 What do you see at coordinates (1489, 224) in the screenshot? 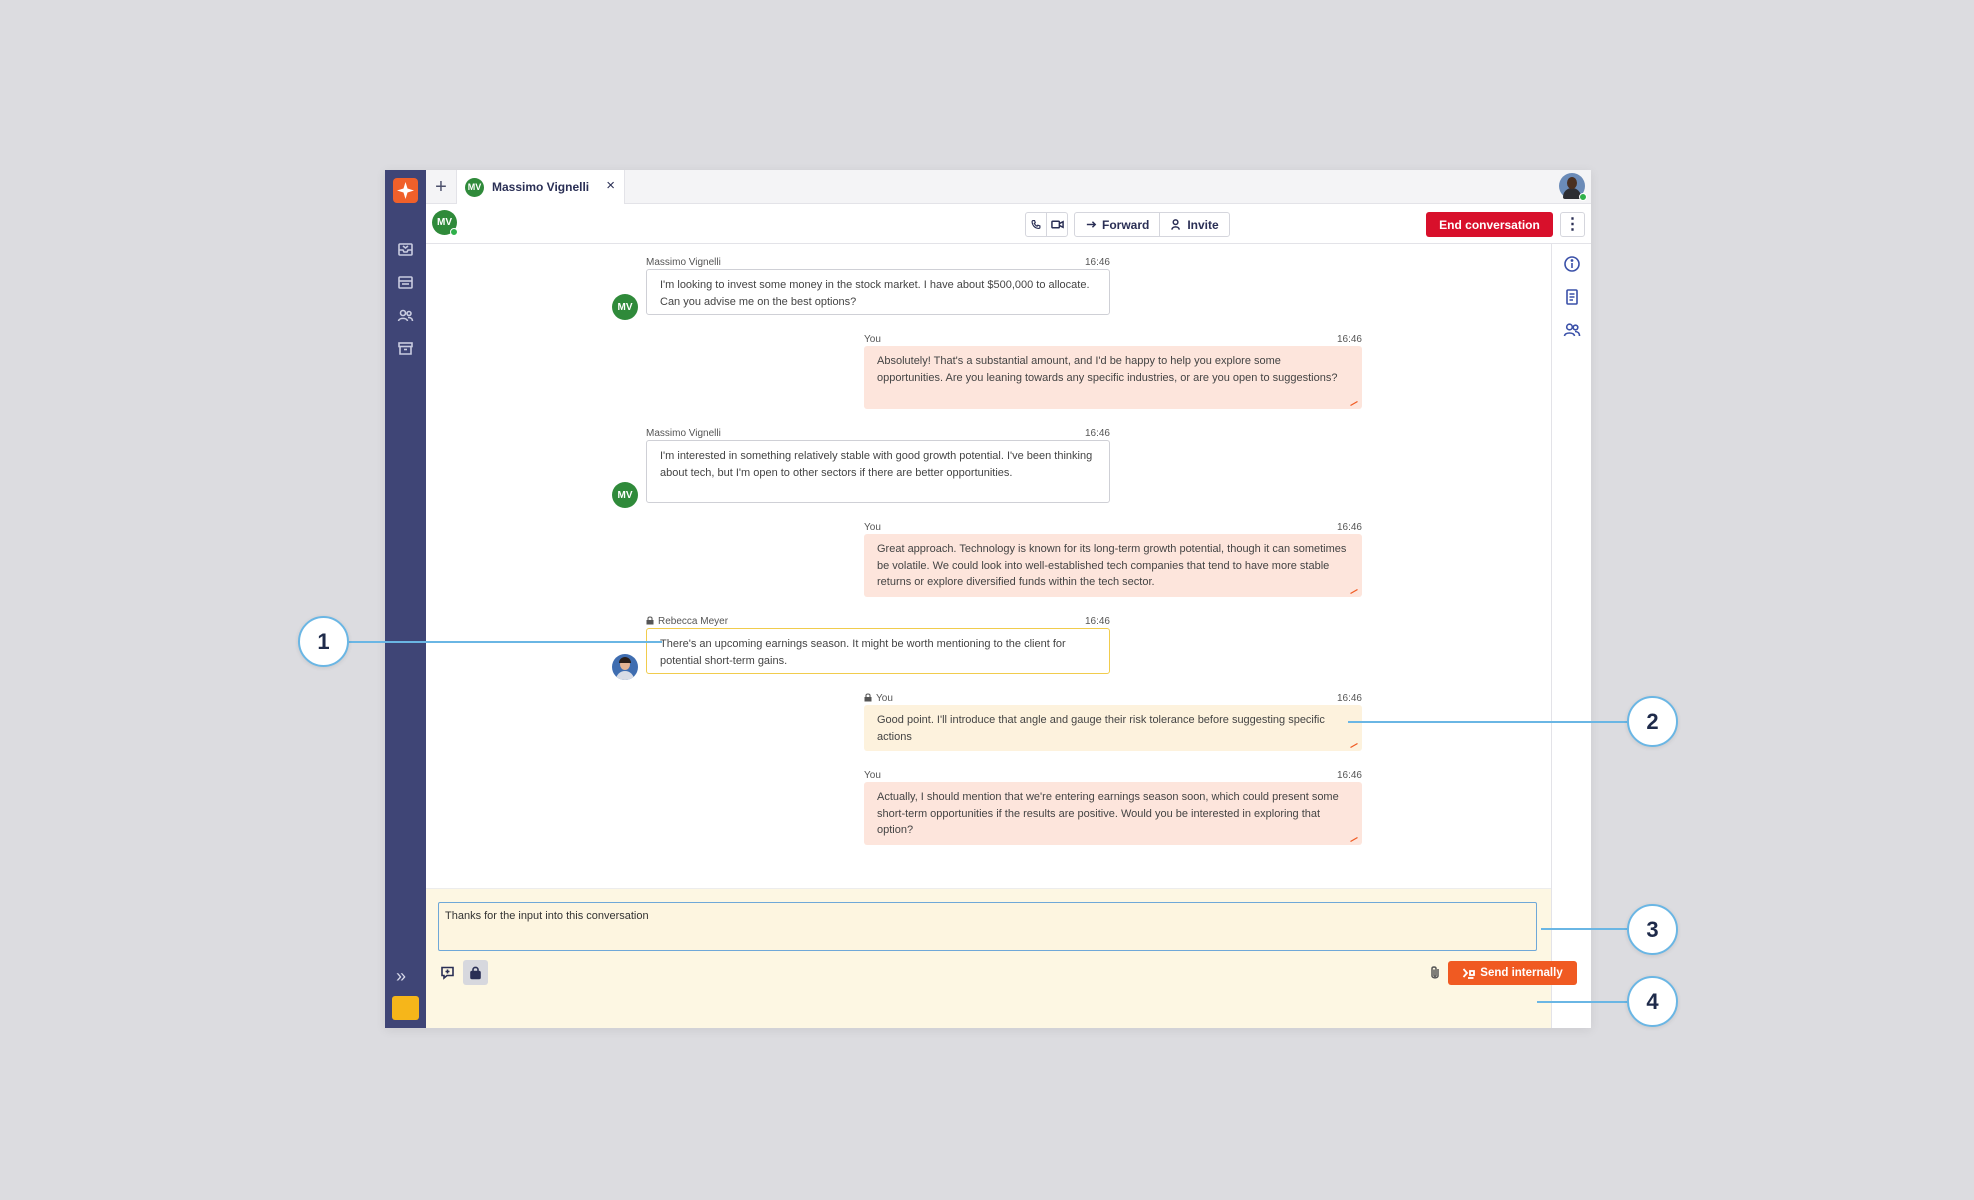
I see `end-conversation-button: End conversation` at bounding box center [1489, 224].